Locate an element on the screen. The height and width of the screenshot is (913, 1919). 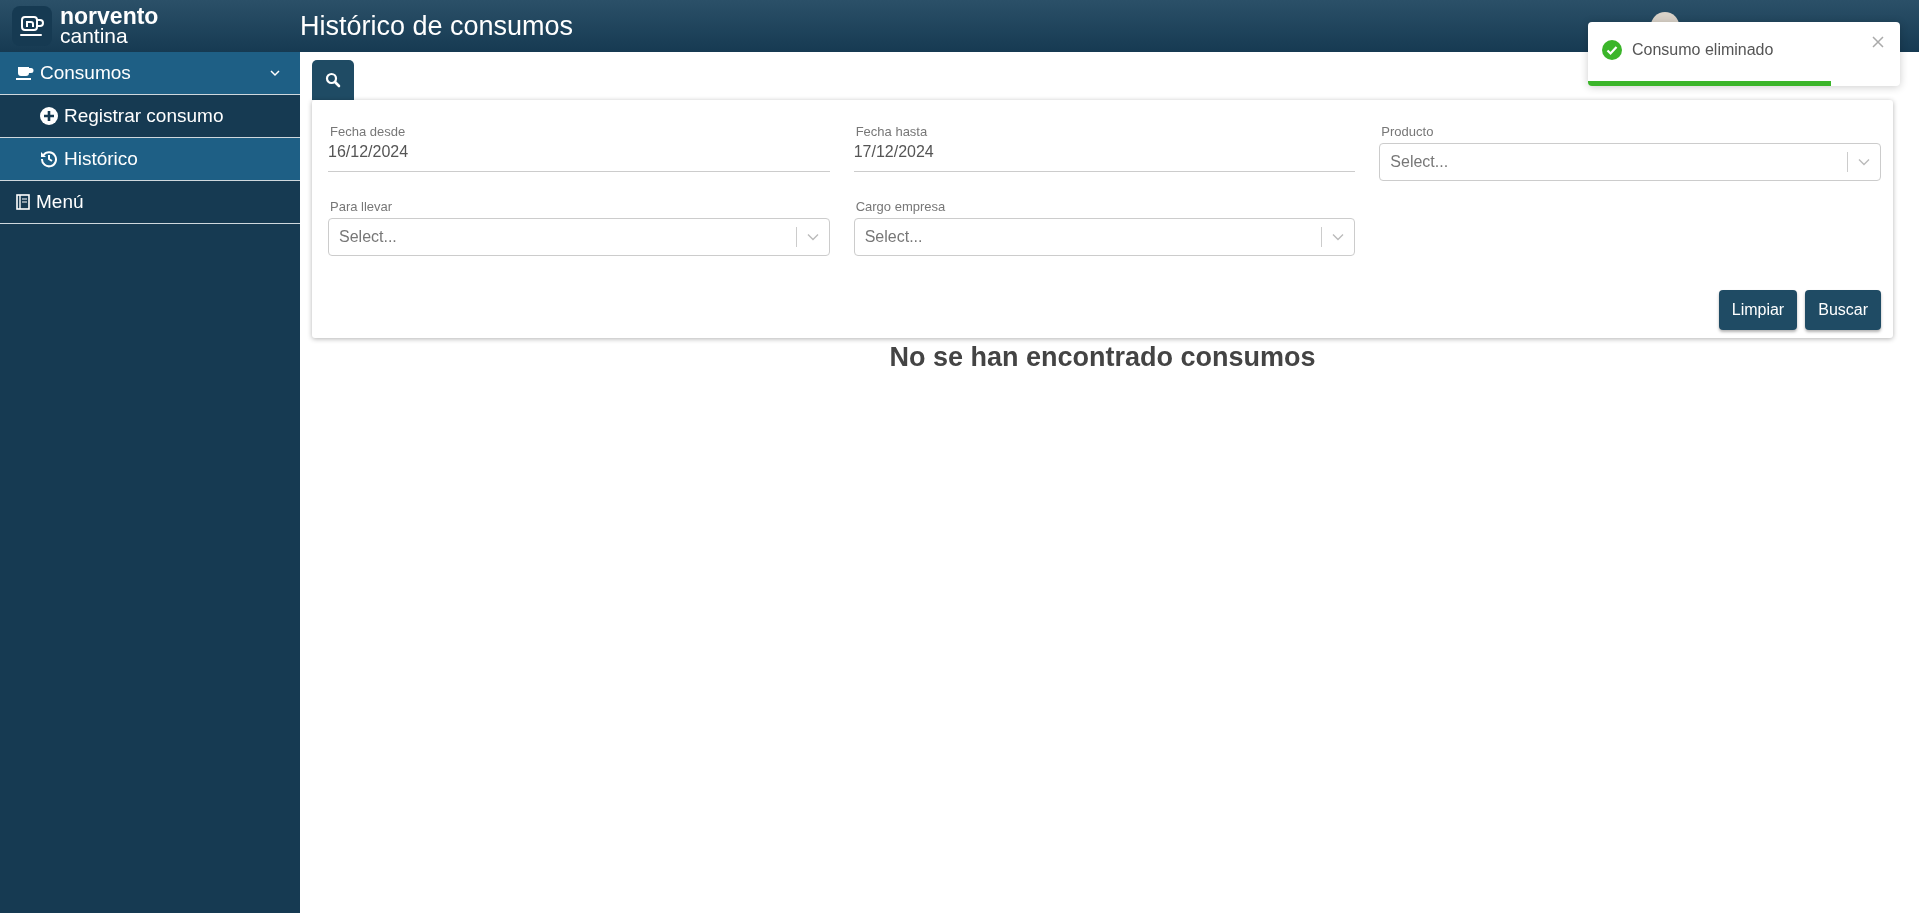
book-icon is located at coordinates (23, 202).